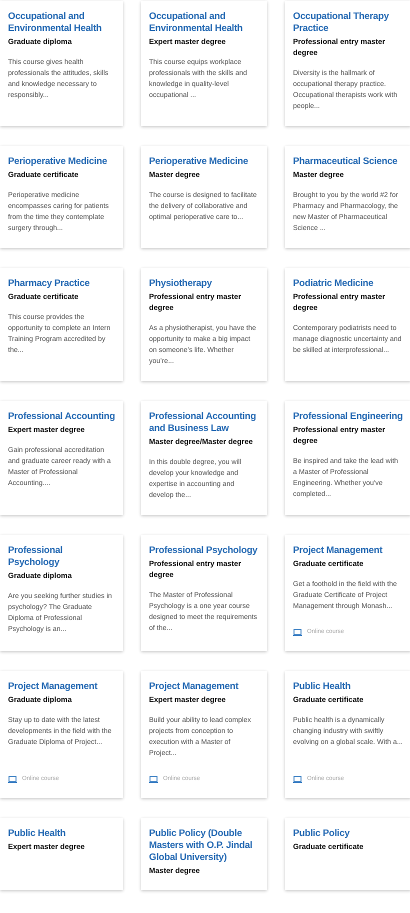 This screenshot has width=410, height=913. Describe the element at coordinates (204, 846) in the screenshot. I see `course-title: Public Policy (Double Masters with O.P. Jindal Global University)` at that location.